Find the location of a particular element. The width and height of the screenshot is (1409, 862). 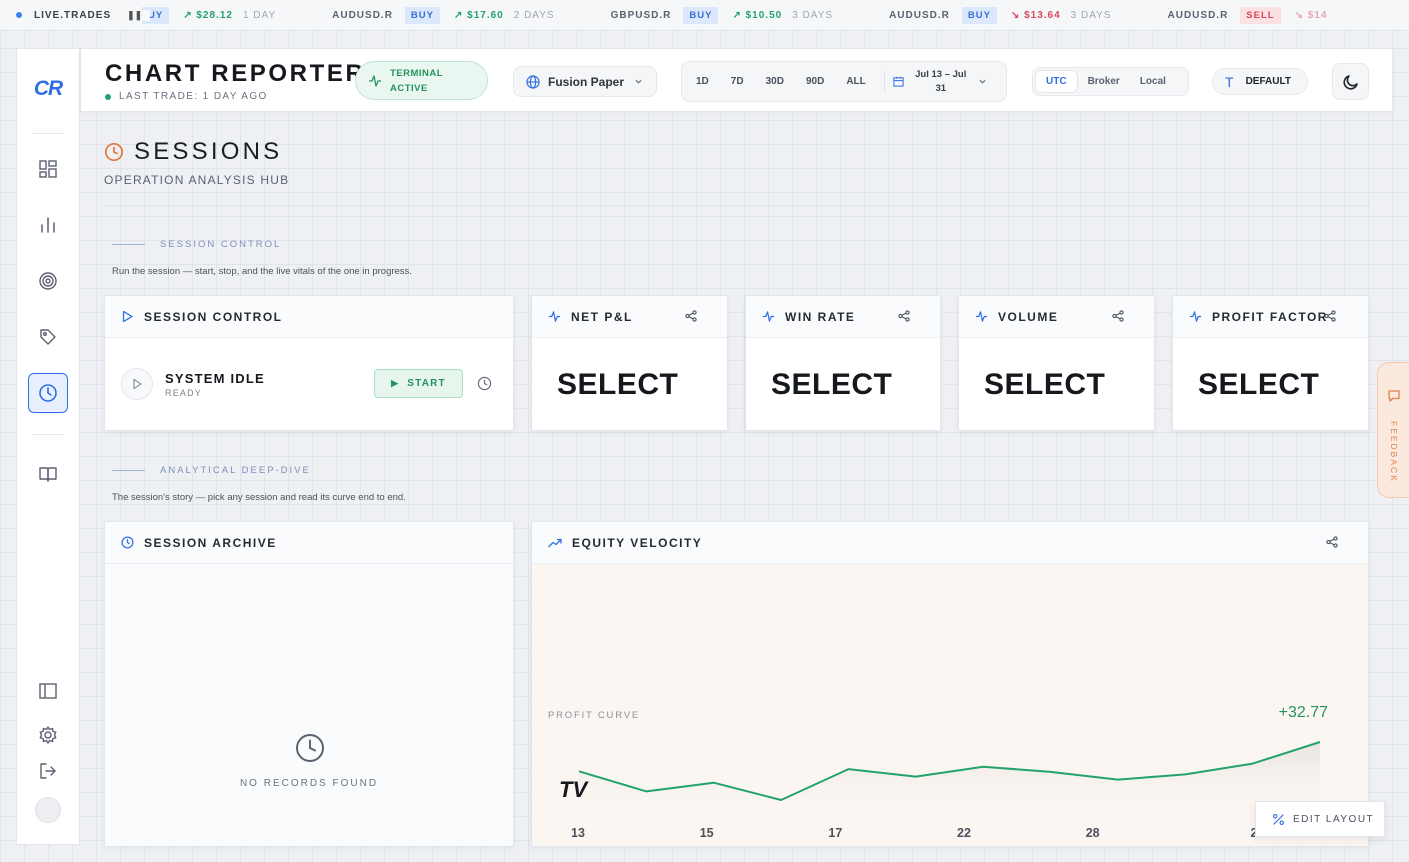

ticker-live-label: LIVE.TRADES ❚❚ is located at coordinates (75, 15).